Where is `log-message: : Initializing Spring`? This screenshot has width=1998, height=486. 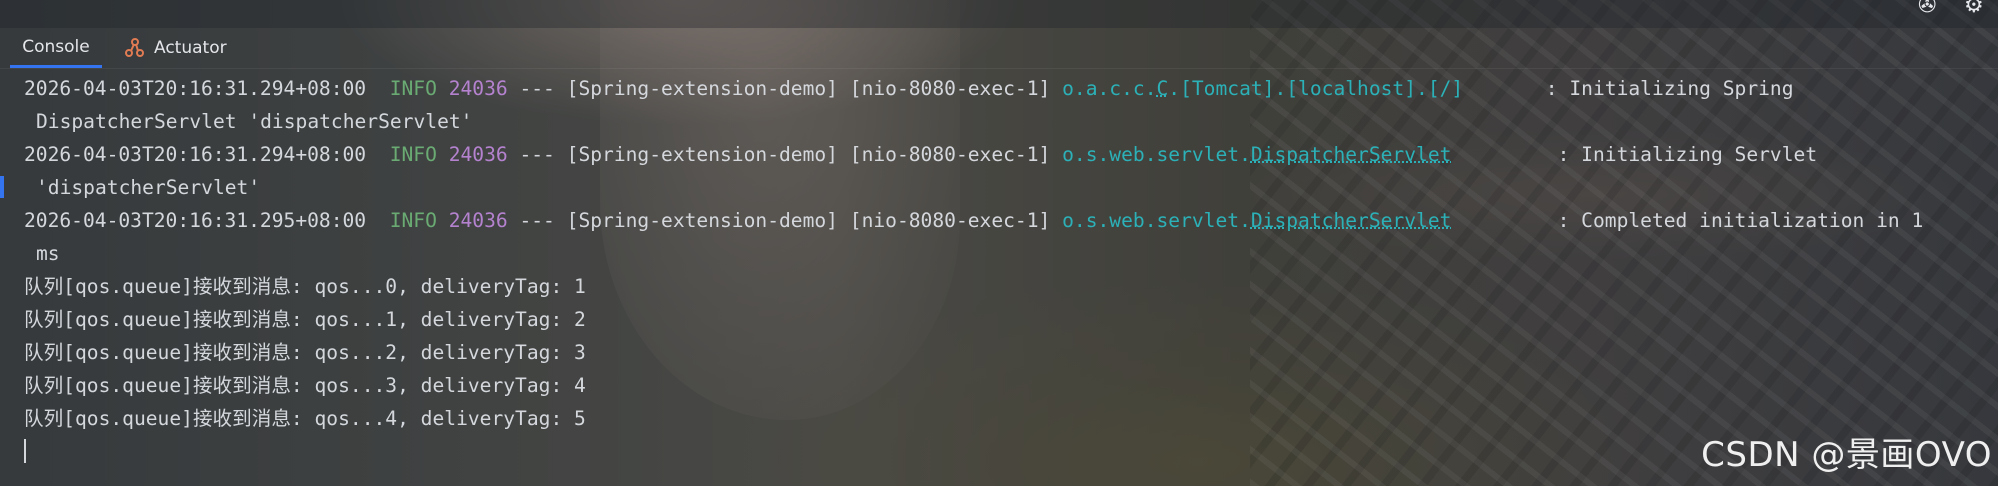
log-message: : Initializing Spring is located at coordinates (1669, 88).